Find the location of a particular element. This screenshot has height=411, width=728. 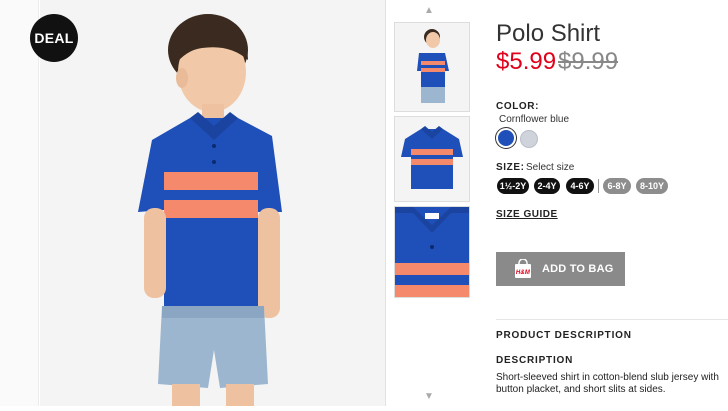

thumbnail-1-image is located at coordinates (432, 67).